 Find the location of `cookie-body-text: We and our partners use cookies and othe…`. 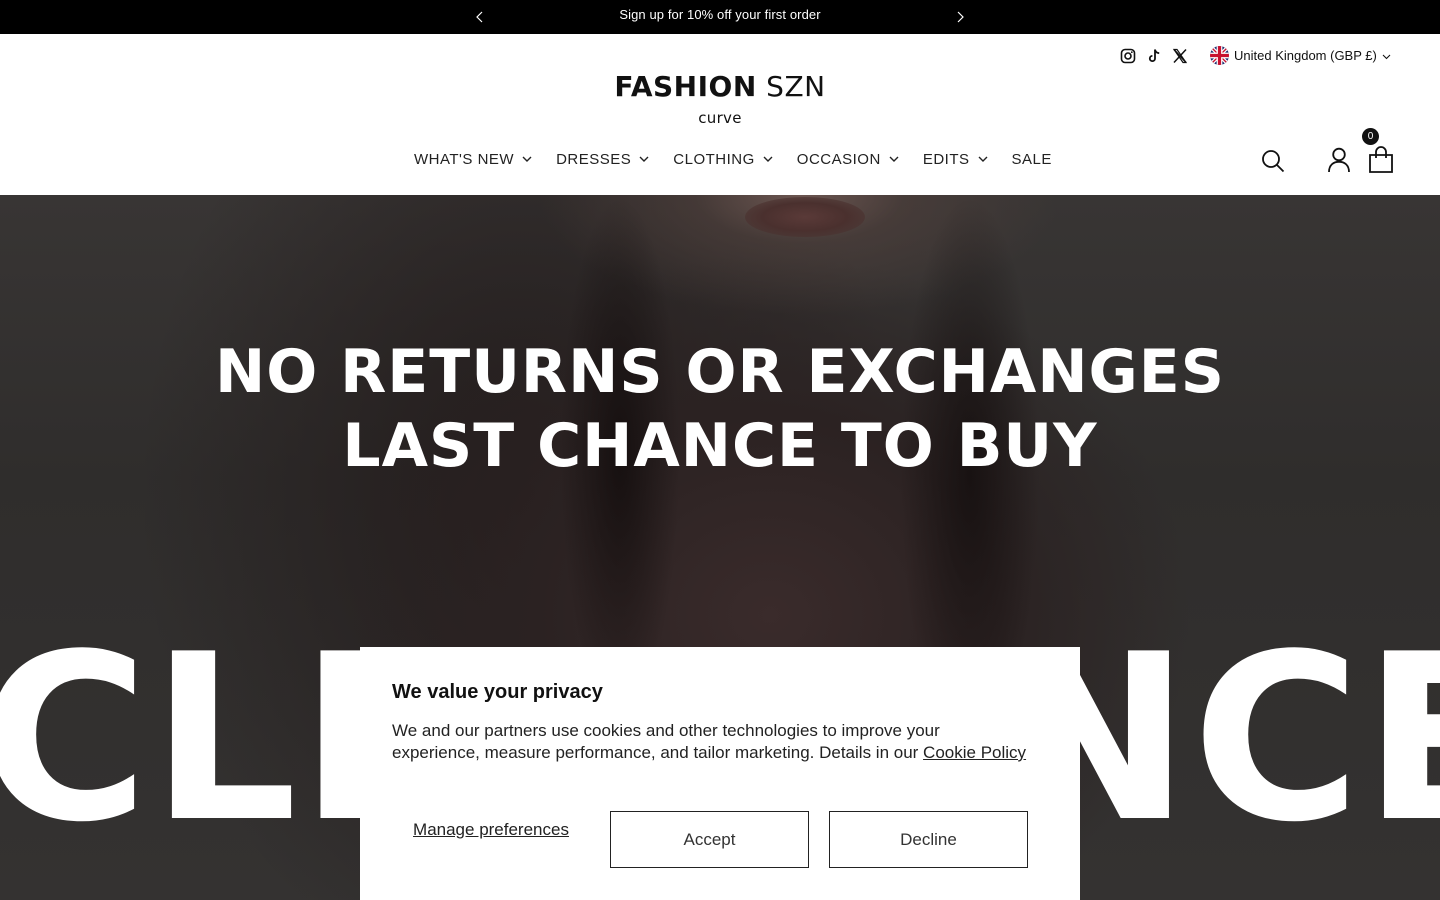

cookie-body-text: We and our partners use cookies and othe… is located at coordinates (666, 741).